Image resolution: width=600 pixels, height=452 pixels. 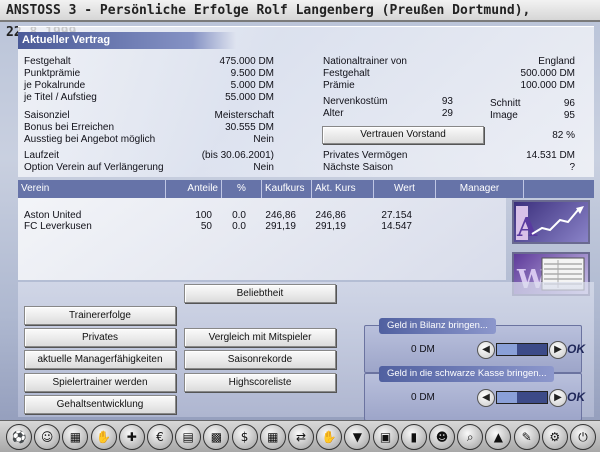 What do you see at coordinates (90, 139) in the screenshot?
I see `contract-label: Ausstieg bei Angebot möglich` at bounding box center [90, 139].